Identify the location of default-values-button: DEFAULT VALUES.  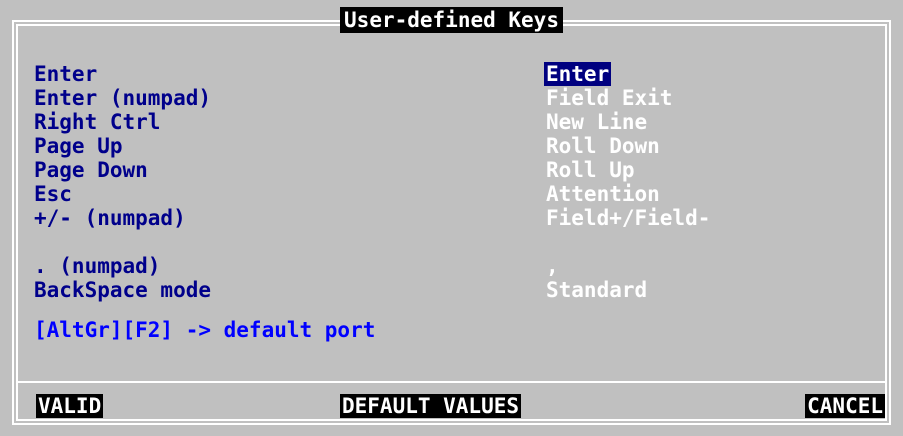
(431, 406).